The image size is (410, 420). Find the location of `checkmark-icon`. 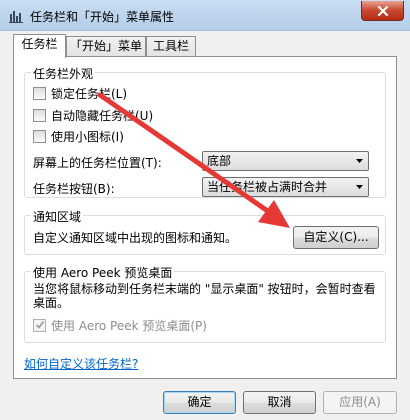

checkmark-icon is located at coordinates (40, 324).